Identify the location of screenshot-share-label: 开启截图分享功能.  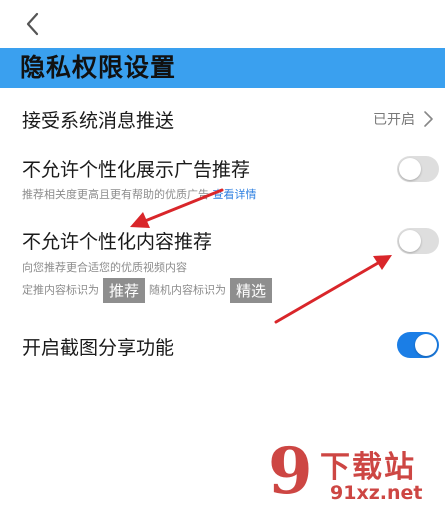
(98, 348).